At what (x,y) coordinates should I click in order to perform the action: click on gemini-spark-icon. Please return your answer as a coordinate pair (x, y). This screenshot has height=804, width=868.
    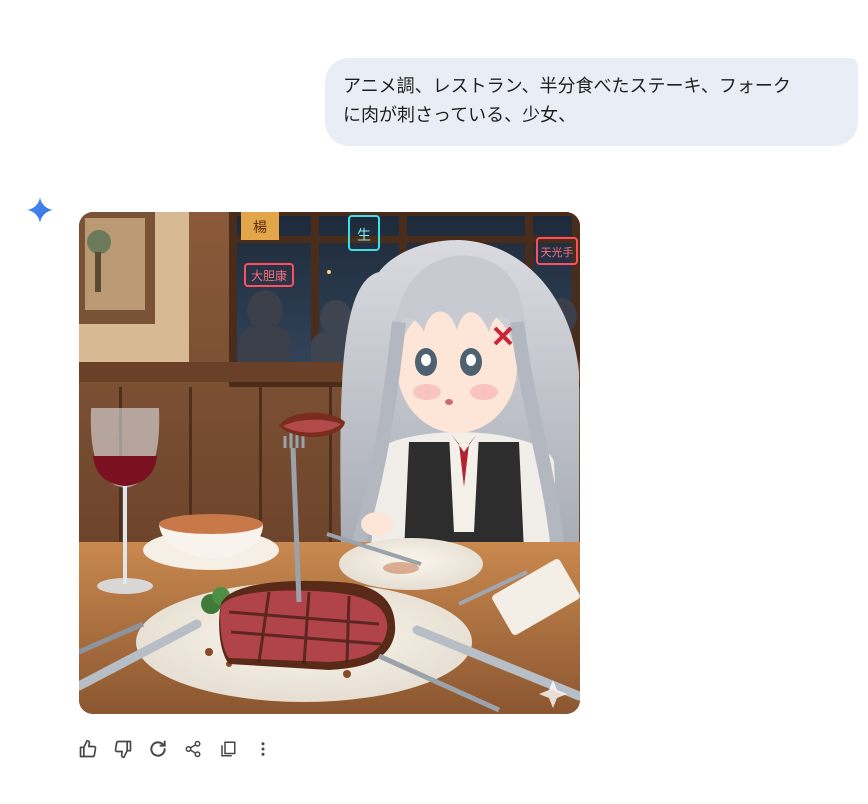
    Looking at the image, I should click on (40, 210).